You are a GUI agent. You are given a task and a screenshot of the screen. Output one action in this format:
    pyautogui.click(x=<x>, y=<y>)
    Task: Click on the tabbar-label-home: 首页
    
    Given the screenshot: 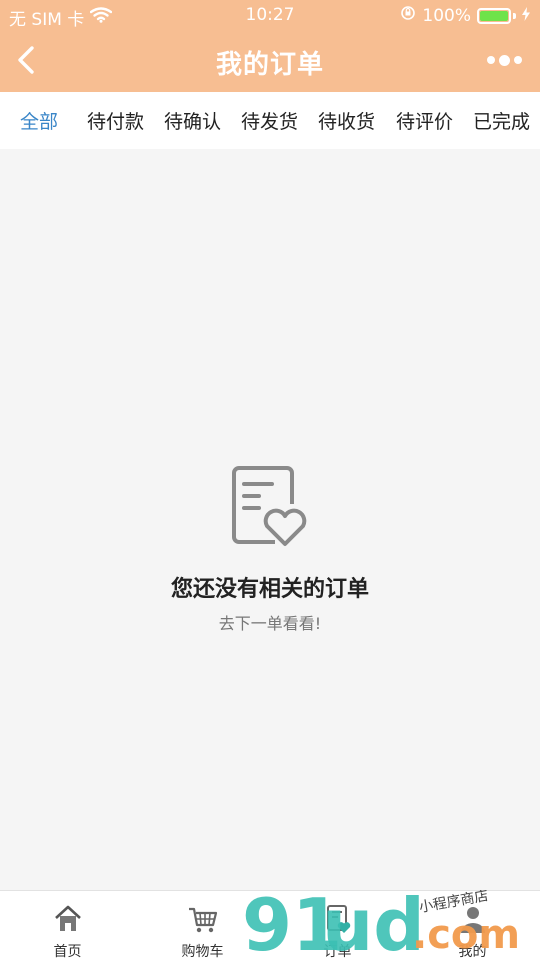 What is the action you would take?
    pyautogui.click(x=67, y=952)
    